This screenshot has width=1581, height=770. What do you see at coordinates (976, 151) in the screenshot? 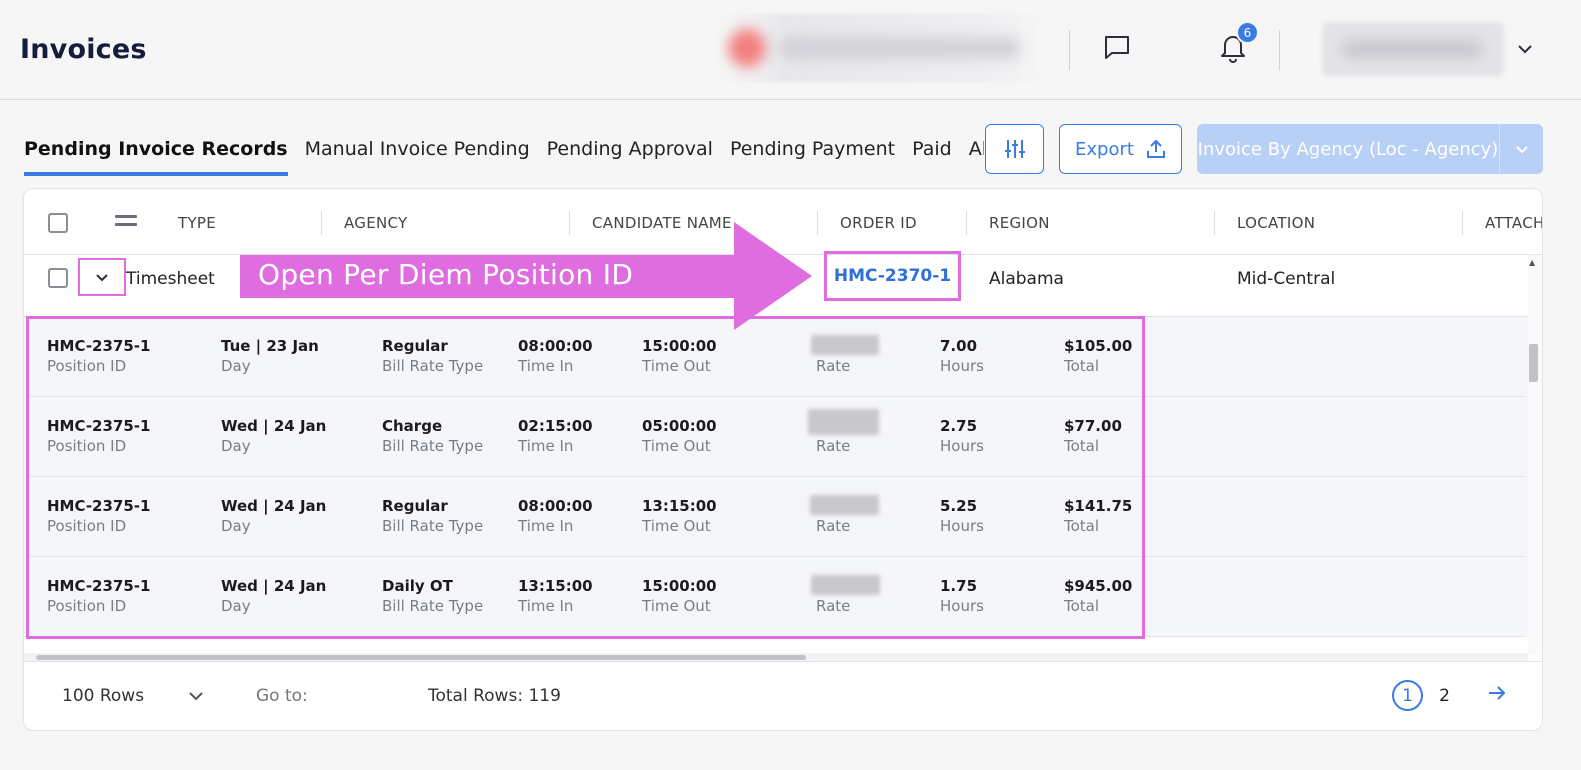
I see `tab-all-invoices: All Inv` at bounding box center [976, 151].